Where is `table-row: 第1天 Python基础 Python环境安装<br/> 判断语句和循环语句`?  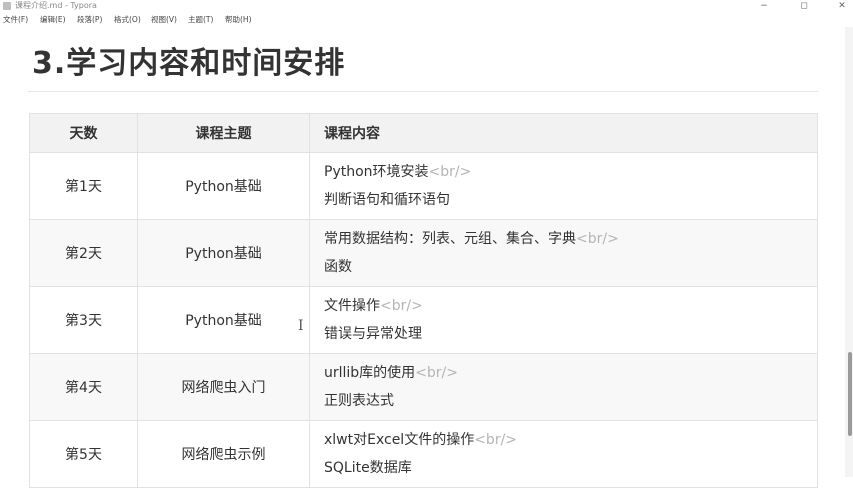
table-row: 第1天 Python基础 Python环境安装<br/> 判断语句和循环语句 is located at coordinates (423, 186).